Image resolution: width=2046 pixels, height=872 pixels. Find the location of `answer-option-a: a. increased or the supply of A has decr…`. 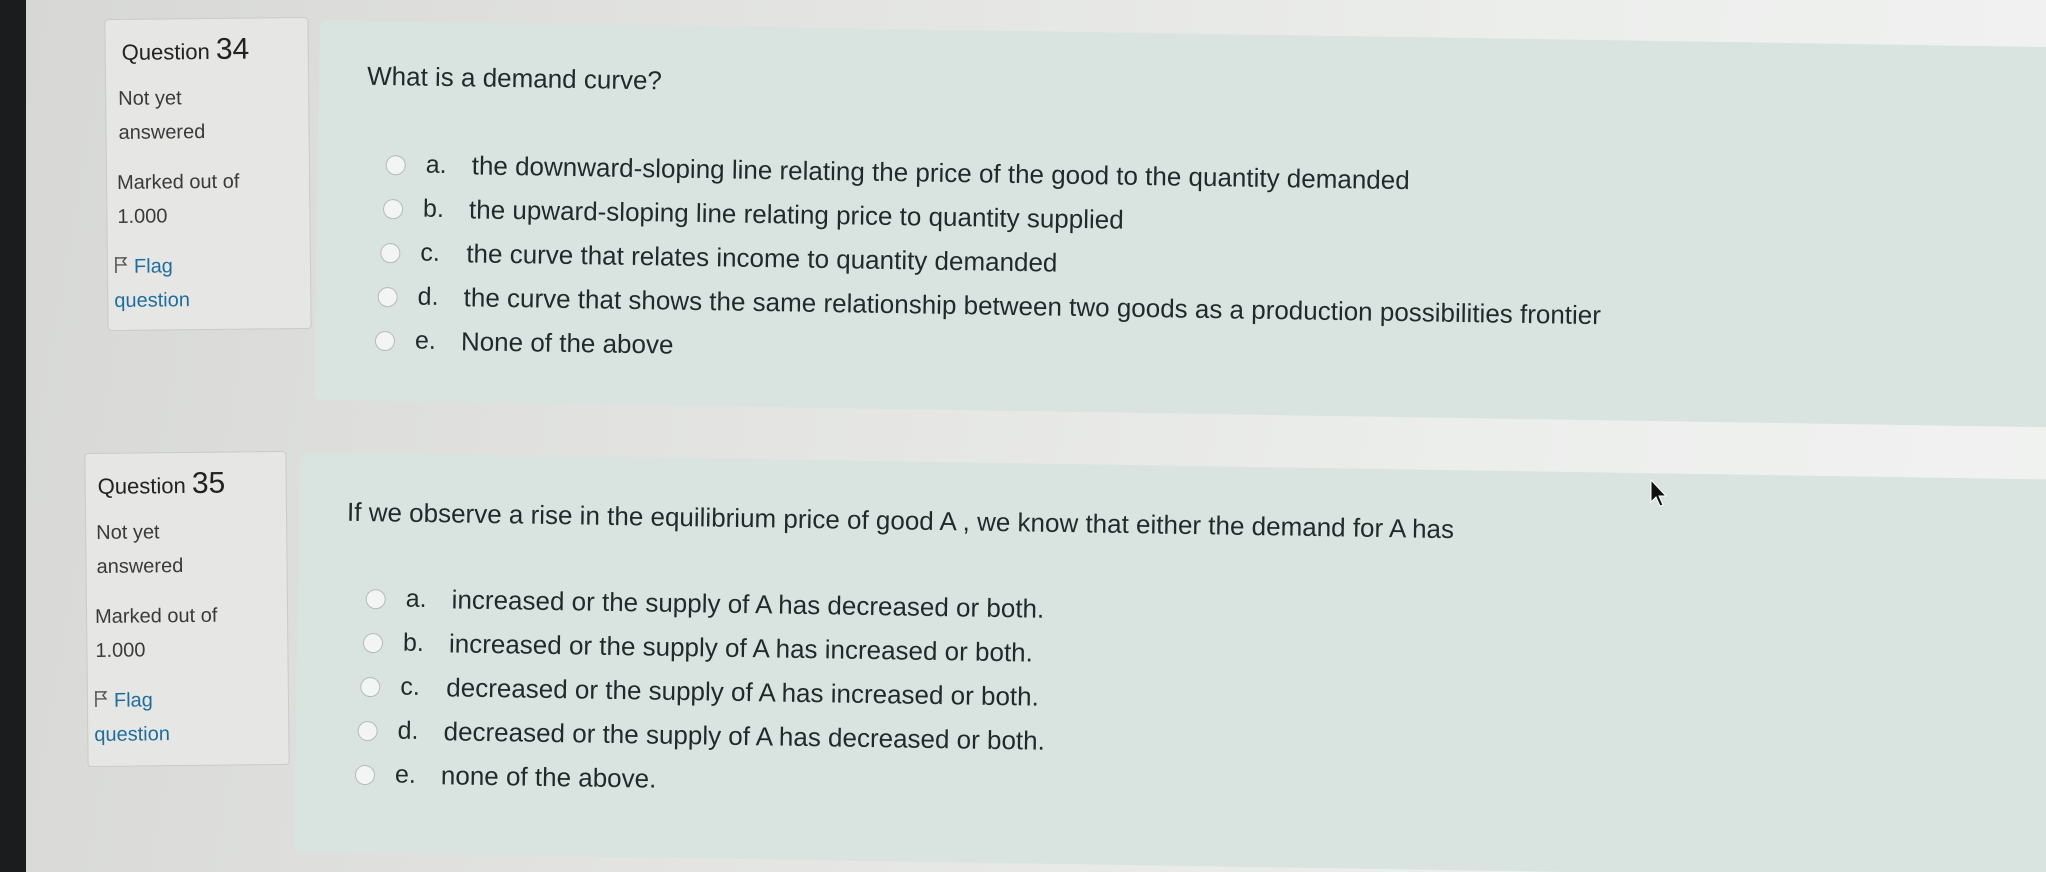

answer-option-a: a. increased or the supply of A has decr… is located at coordinates (704, 604).